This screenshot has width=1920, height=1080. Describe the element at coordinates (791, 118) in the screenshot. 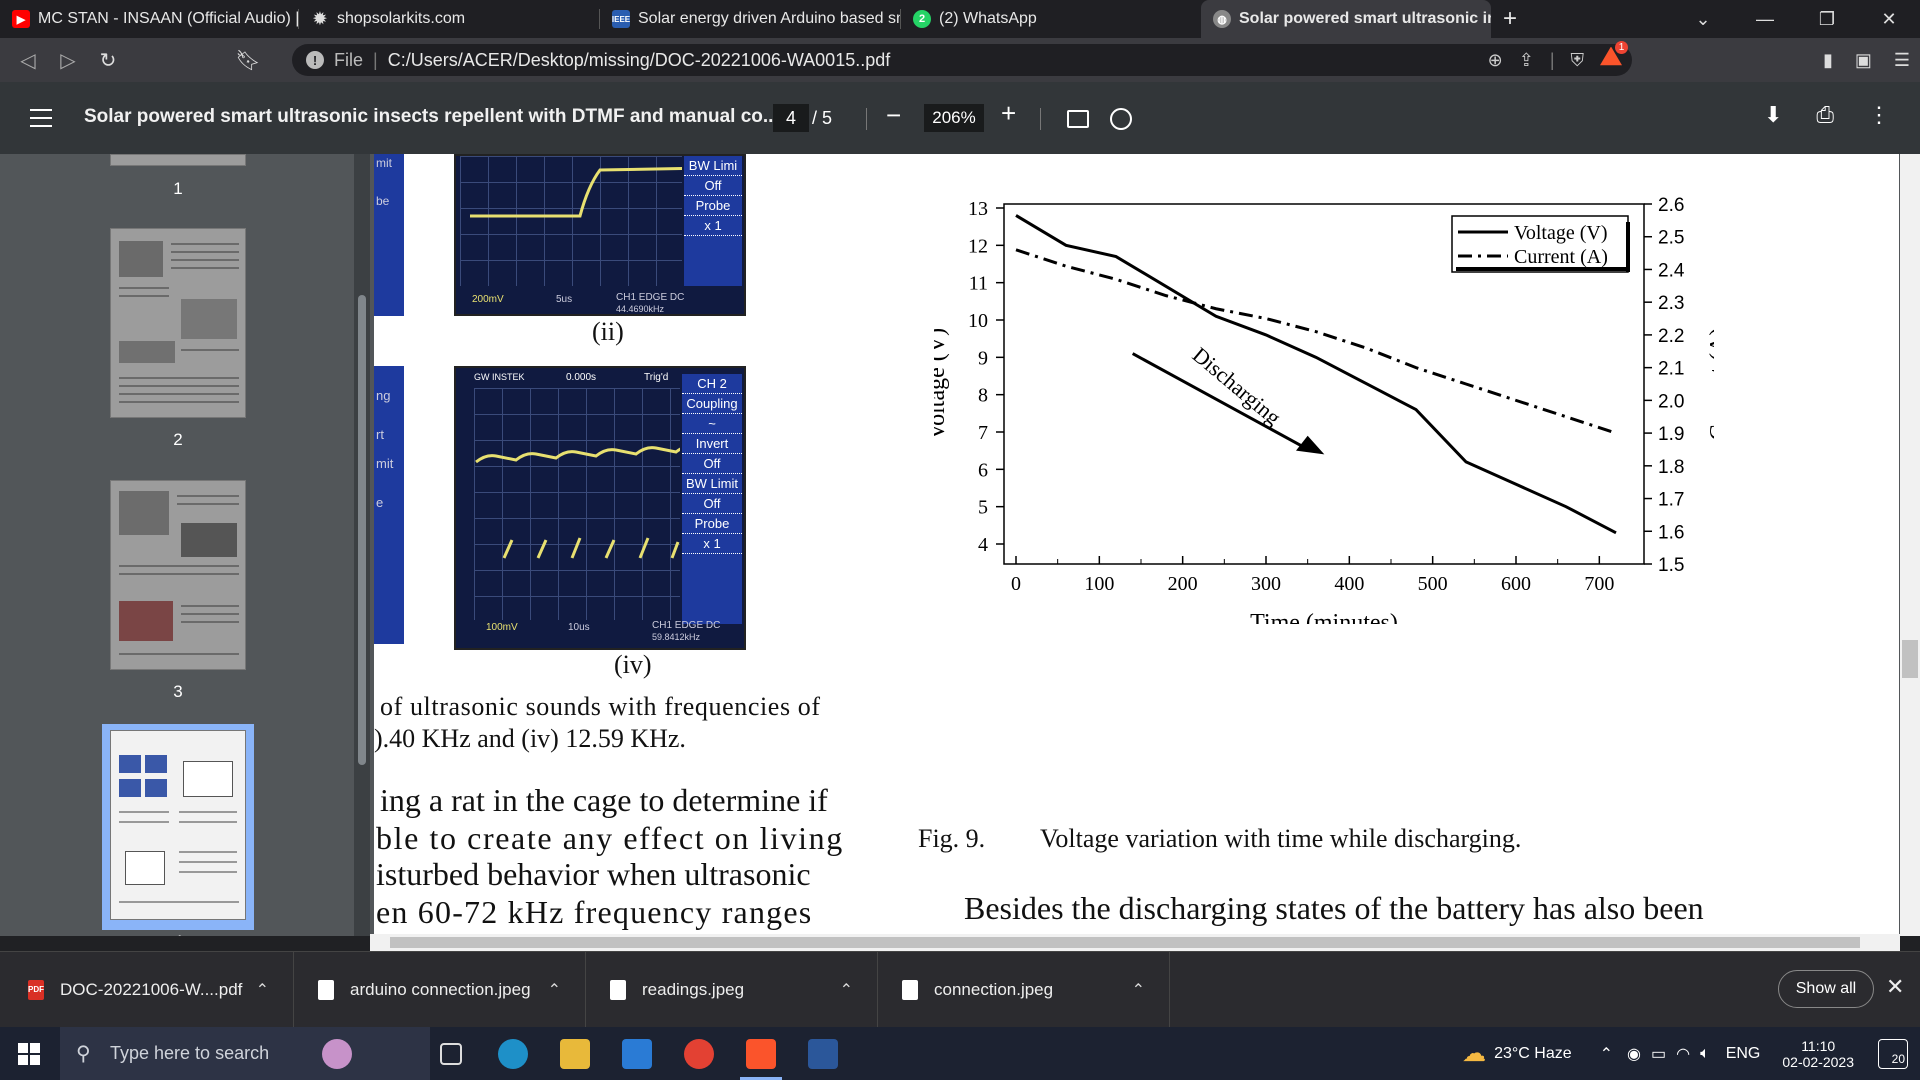

I see `page-number-input: 4` at that location.